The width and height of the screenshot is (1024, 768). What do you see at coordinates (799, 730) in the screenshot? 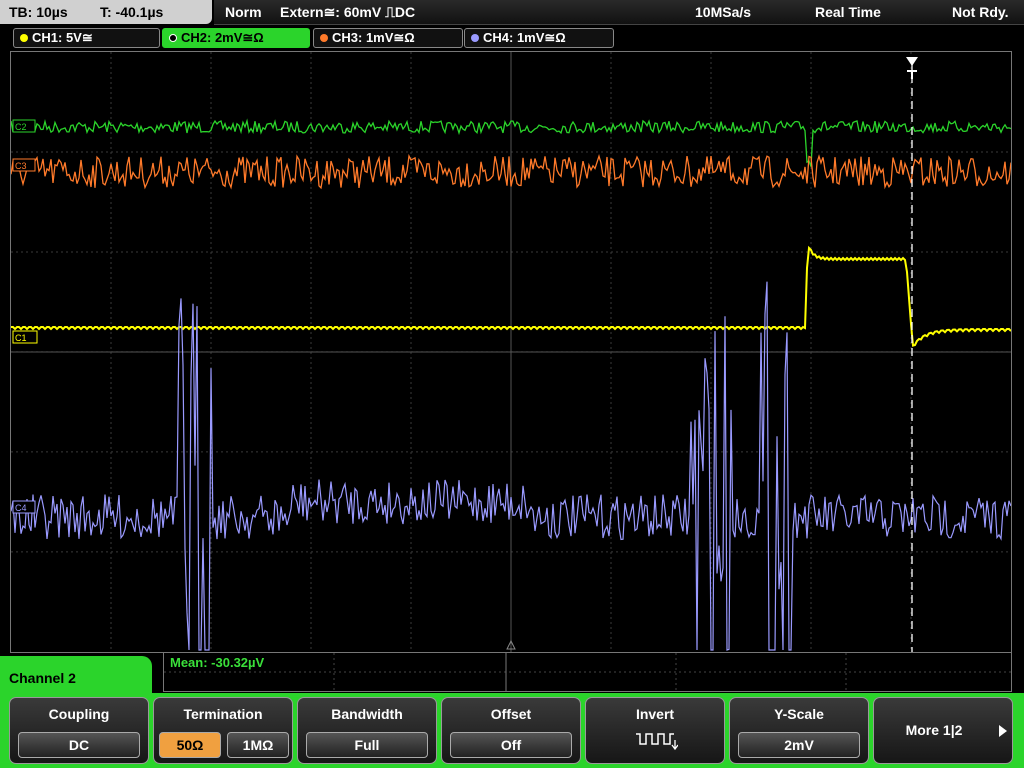
I see `y-scale-softkey: Y-Scale 2mV` at bounding box center [799, 730].